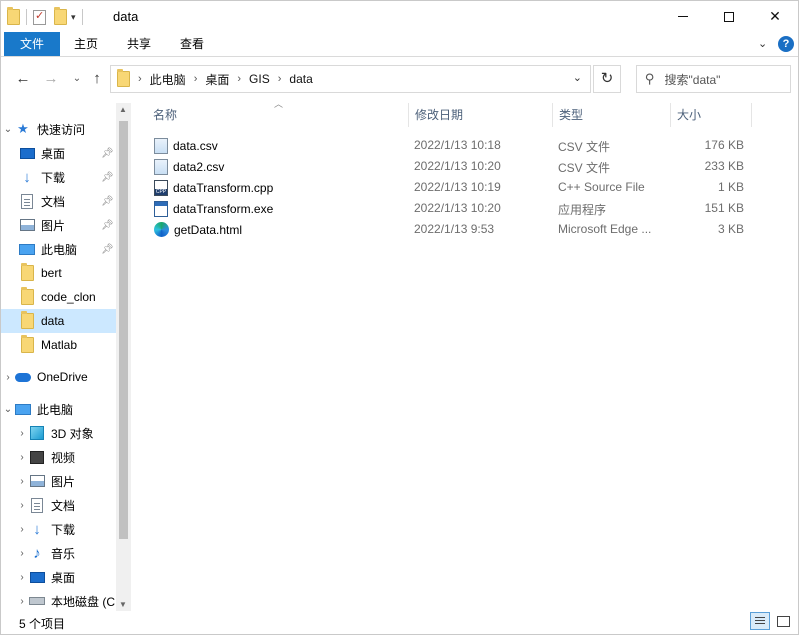  I want to click on sidebar-item-code-clon: code_clon, so click(58, 297).